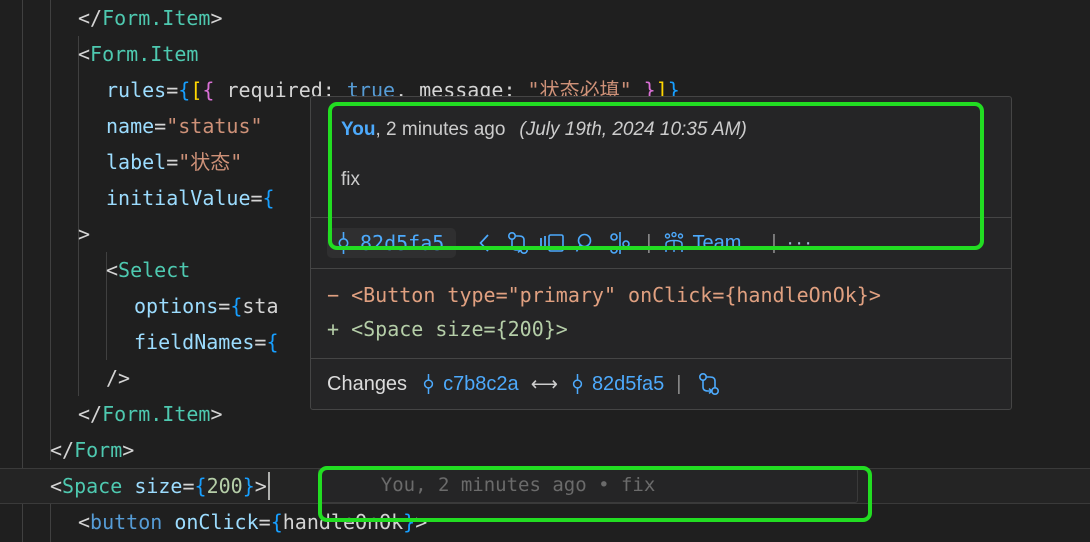  Describe the element at coordinates (545, 18) in the screenshot. I see `code-line: </Form.Item>` at that location.